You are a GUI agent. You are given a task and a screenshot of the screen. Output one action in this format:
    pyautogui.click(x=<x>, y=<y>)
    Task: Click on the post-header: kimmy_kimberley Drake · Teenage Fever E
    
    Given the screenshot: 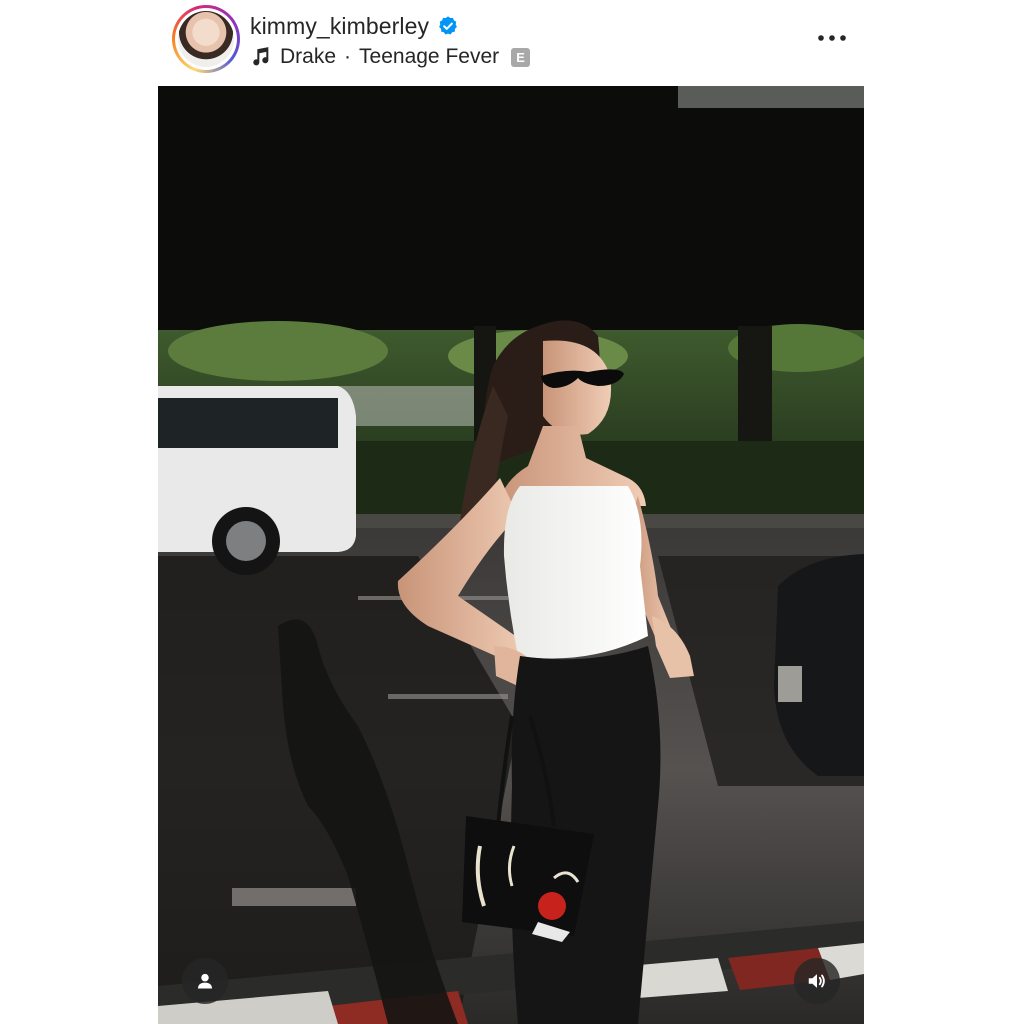 What is the action you would take?
    pyautogui.click(x=511, y=43)
    